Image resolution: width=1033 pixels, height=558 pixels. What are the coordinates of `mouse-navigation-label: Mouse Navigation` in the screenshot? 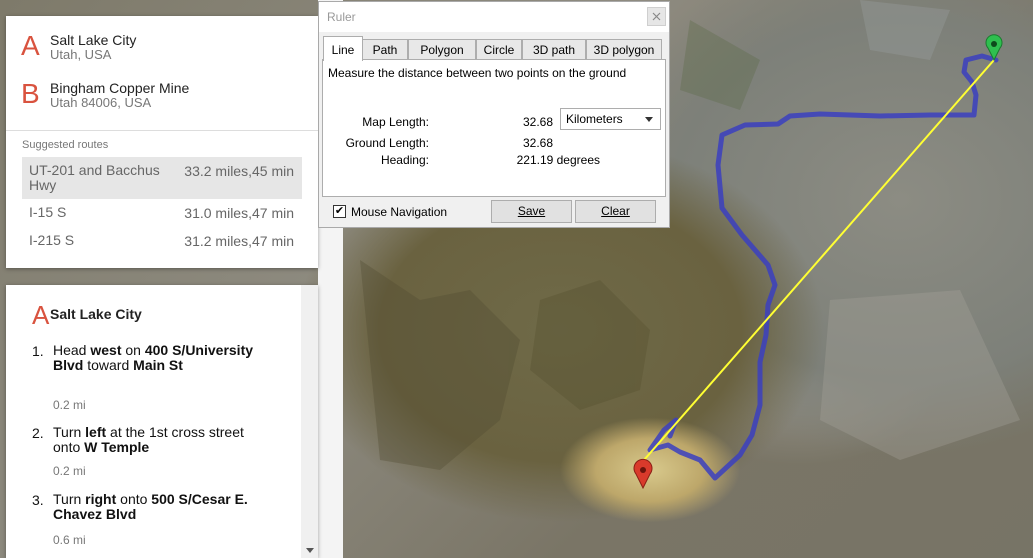 It's located at (399, 212).